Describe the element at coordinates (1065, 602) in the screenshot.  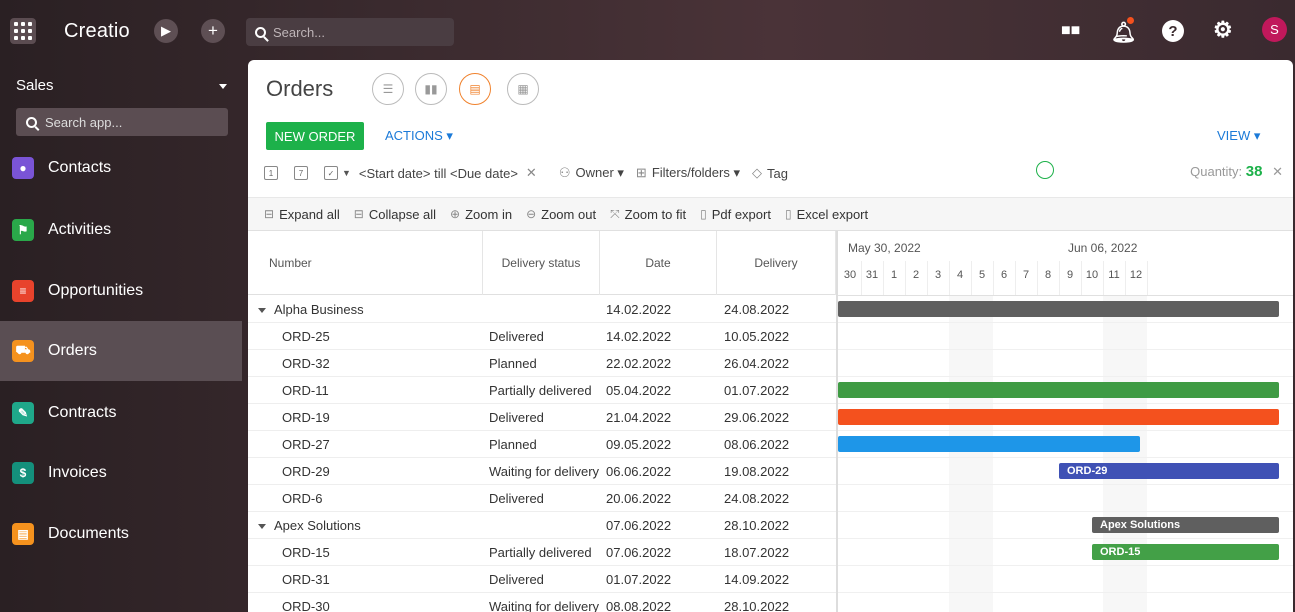
I see `gantt-row` at that location.